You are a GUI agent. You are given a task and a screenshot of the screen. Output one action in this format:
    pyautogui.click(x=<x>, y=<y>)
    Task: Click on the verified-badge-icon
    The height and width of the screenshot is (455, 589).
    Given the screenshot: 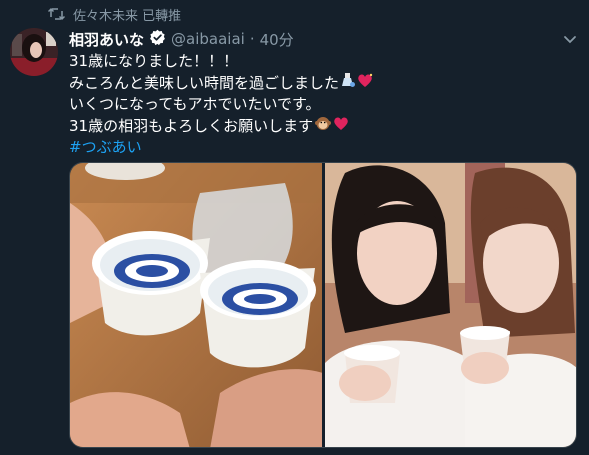 What is the action you would take?
    pyautogui.click(x=157, y=39)
    